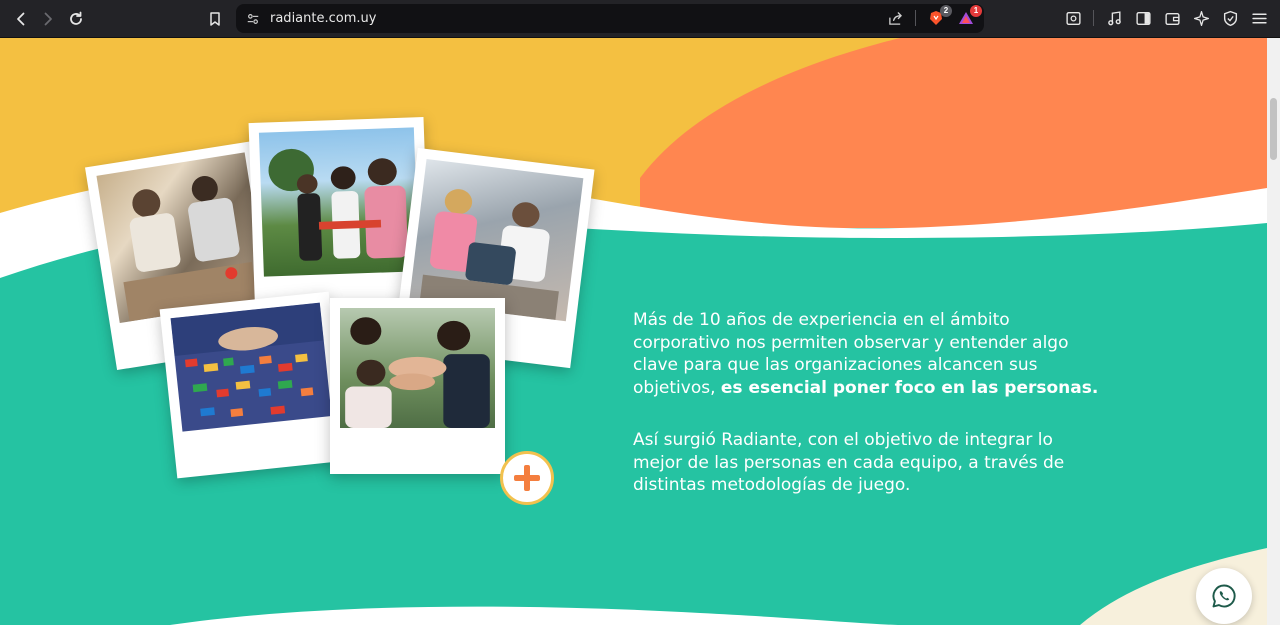  I want to click on sparkle-icon, so click(1201, 18).